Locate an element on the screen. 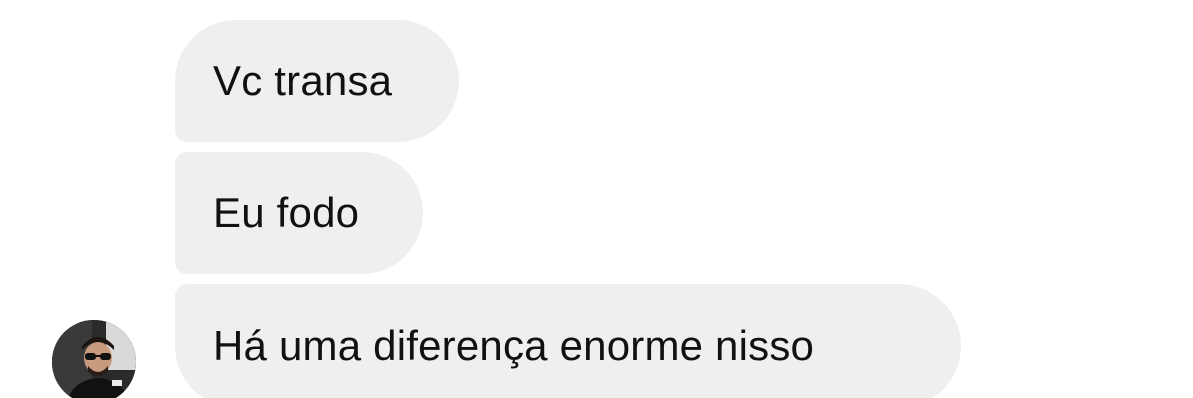 The image size is (1193, 398). avatar-photo-icon is located at coordinates (94, 359).